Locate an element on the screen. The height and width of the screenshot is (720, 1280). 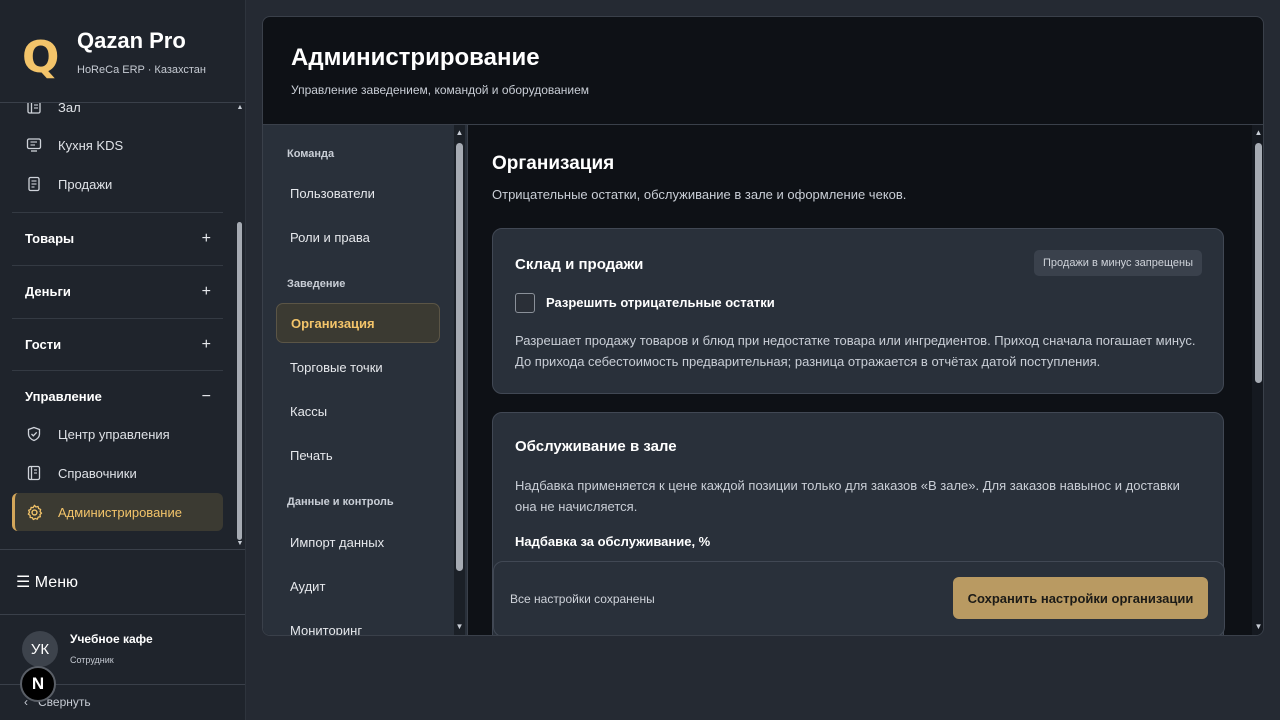
sidebar-item-kds: Кухня KDS is located at coordinates (117, 145).